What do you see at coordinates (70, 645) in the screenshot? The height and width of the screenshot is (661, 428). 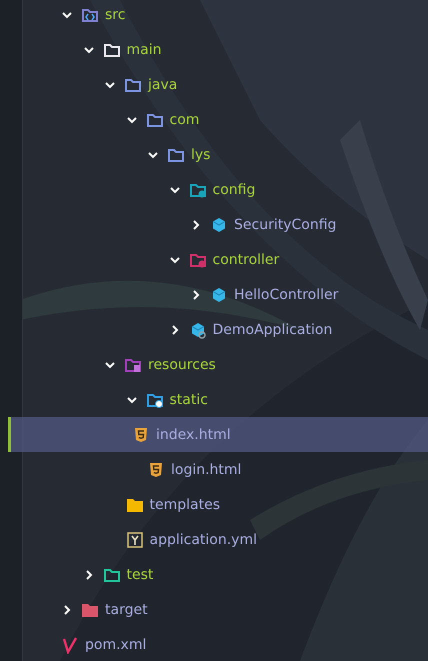 I see `maven-icon` at bounding box center [70, 645].